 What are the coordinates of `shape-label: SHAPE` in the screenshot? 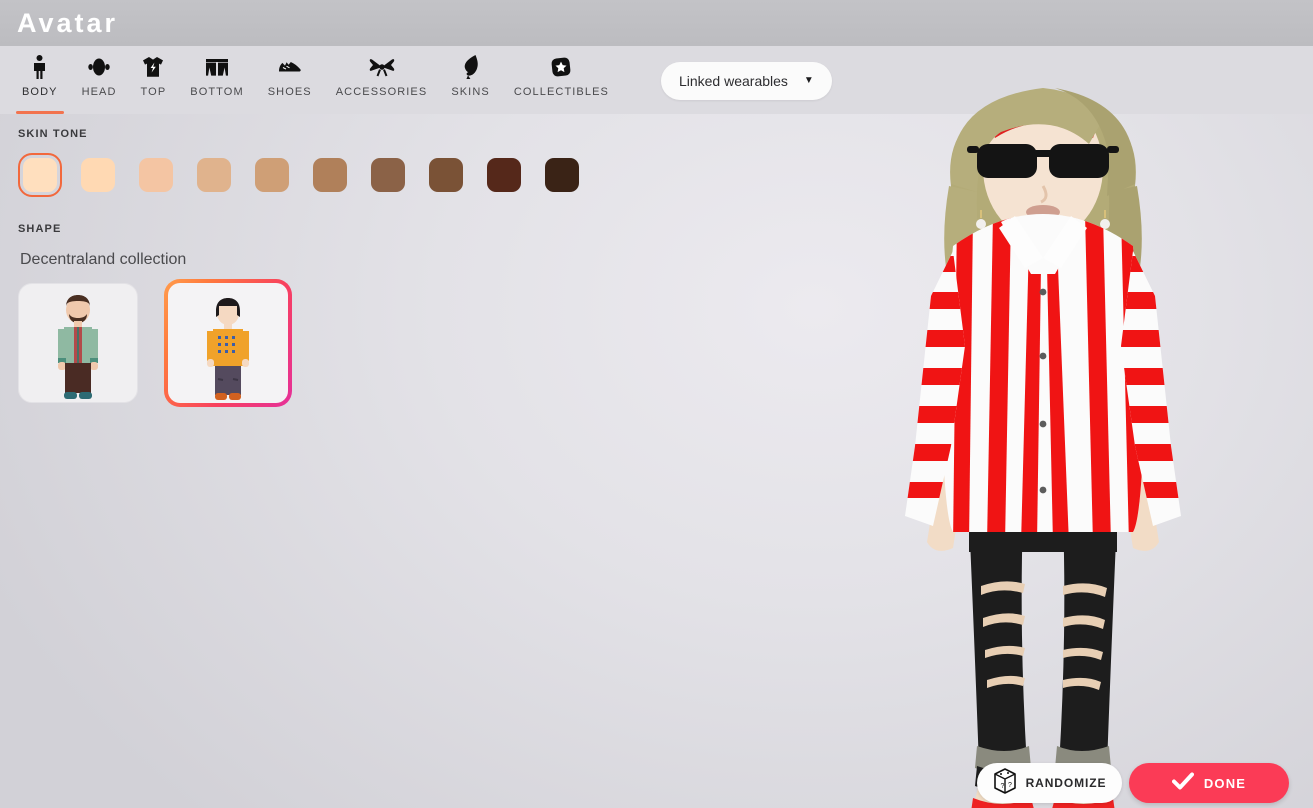 It's located at (40, 229).